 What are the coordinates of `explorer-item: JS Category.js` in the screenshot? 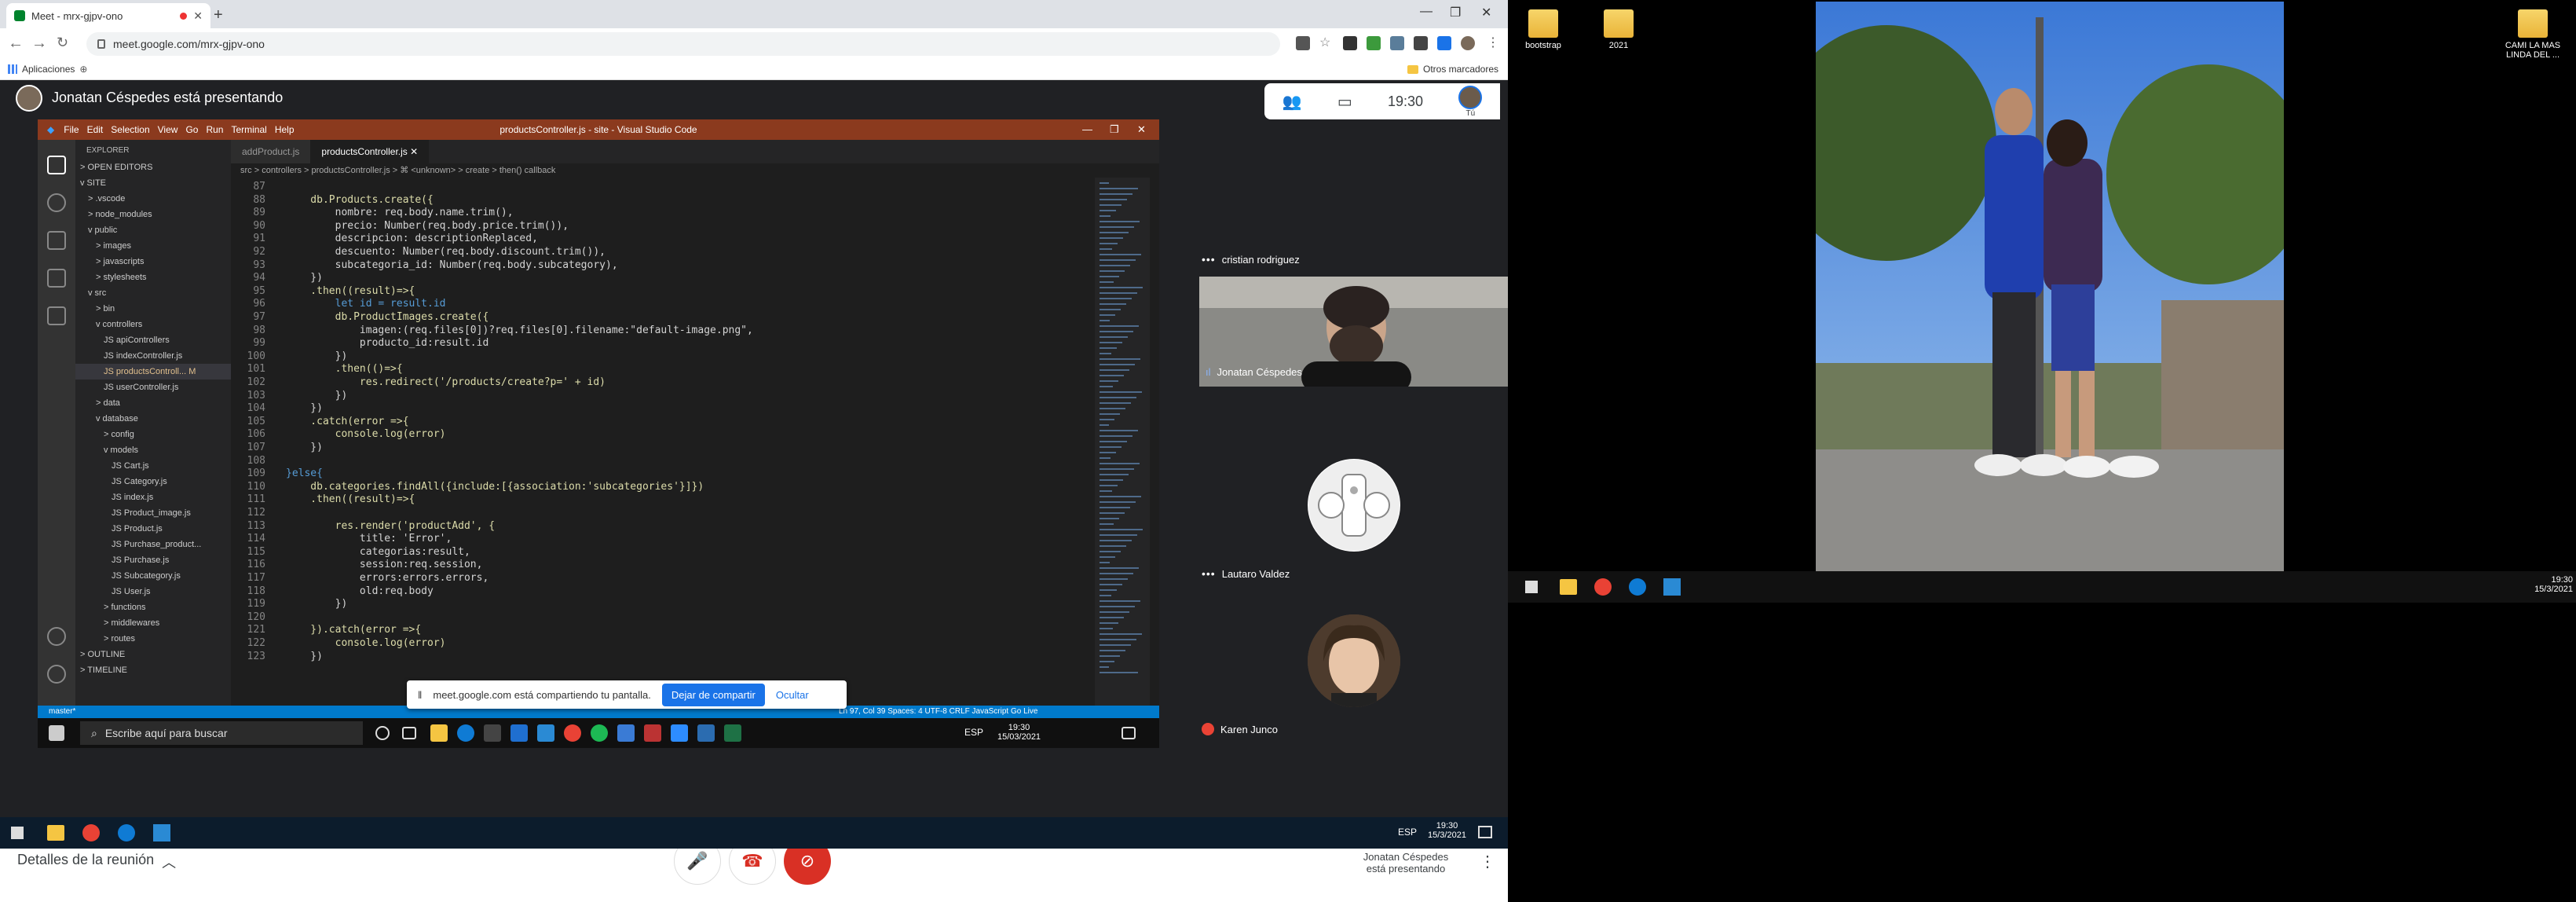 It's located at (153, 482).